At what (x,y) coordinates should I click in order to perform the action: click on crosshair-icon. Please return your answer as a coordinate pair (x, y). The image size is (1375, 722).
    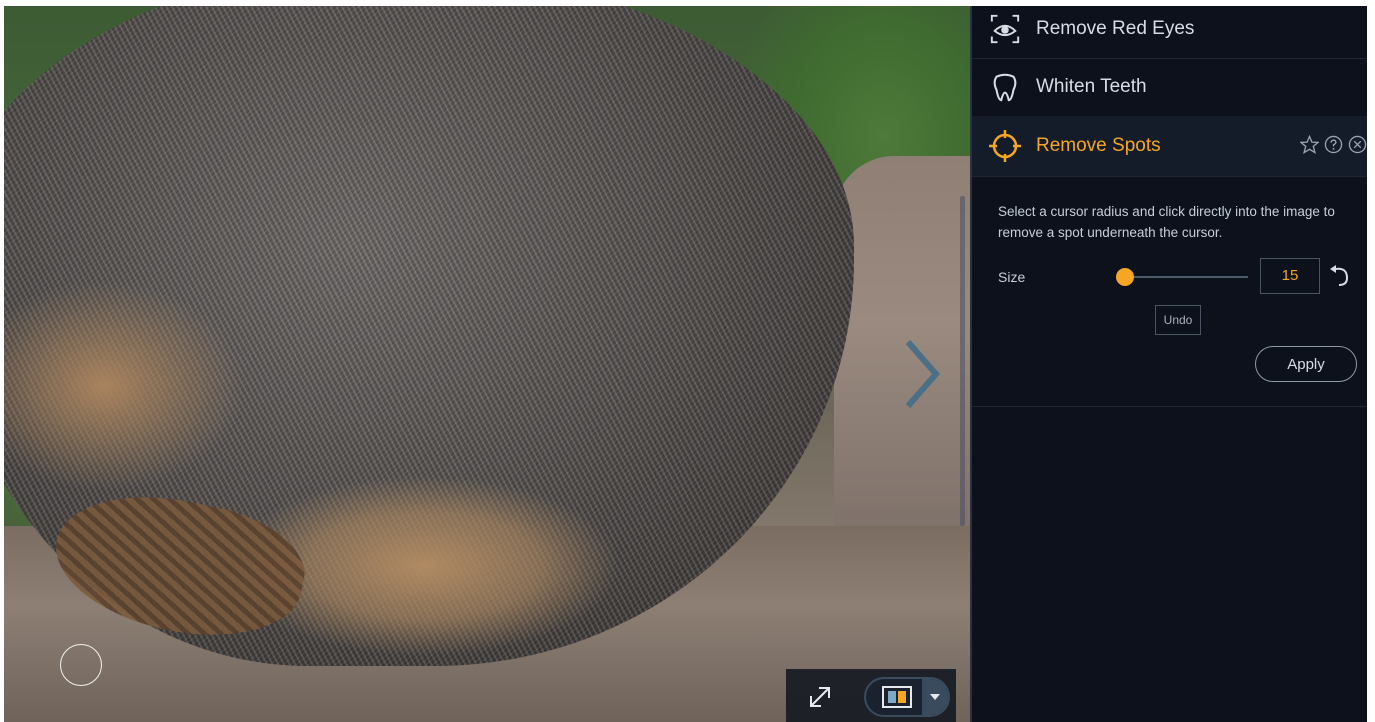
    Looking at the image, I should click on (1005, 146).